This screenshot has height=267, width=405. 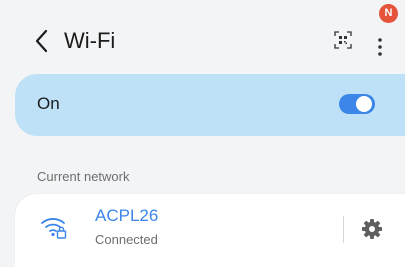 I want to click on page-title: Wi-Fi, so click(x=90, y=40).